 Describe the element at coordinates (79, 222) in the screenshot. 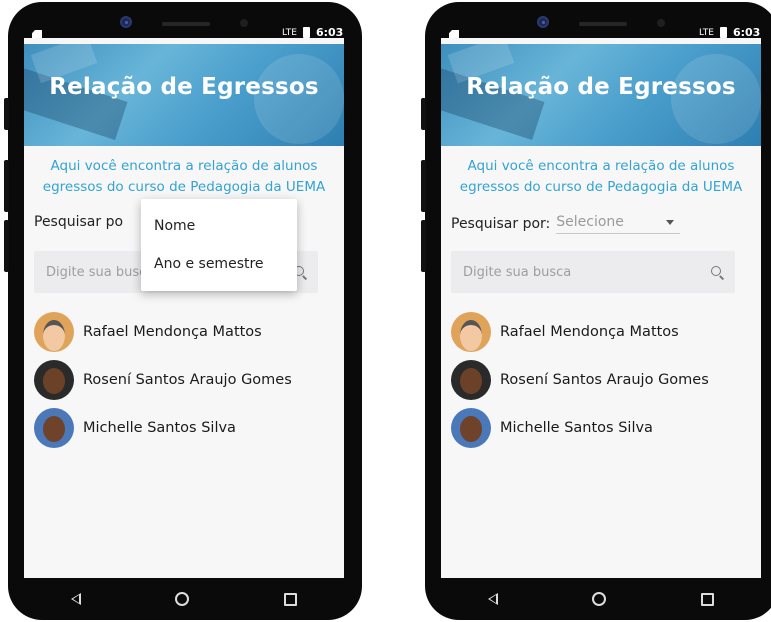

I see `search-by-label: Pesquisar po` at that location.